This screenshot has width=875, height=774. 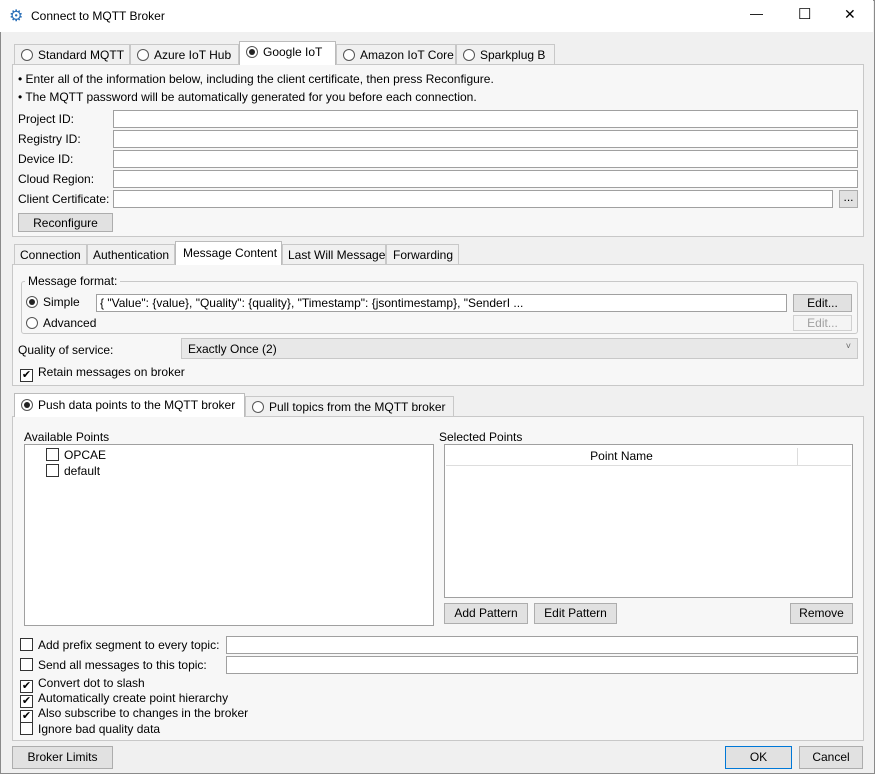 I want to click on device-id-label: Device ID:, so click(x=46, y=159).